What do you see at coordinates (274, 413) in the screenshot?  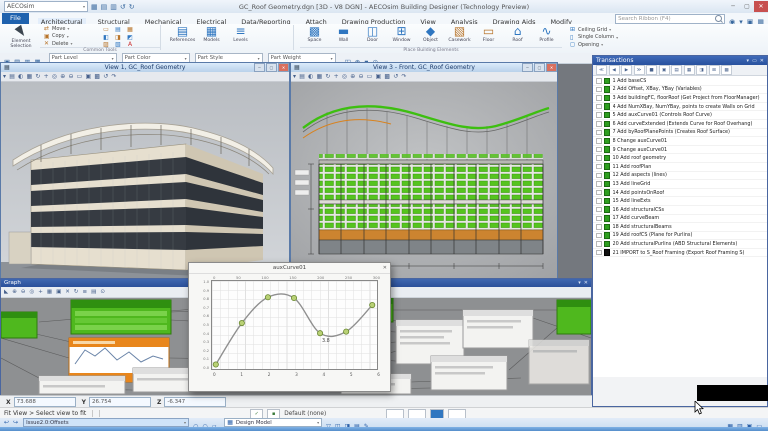 I see `lock-icon: ▪` at bounding box center [274, 413].